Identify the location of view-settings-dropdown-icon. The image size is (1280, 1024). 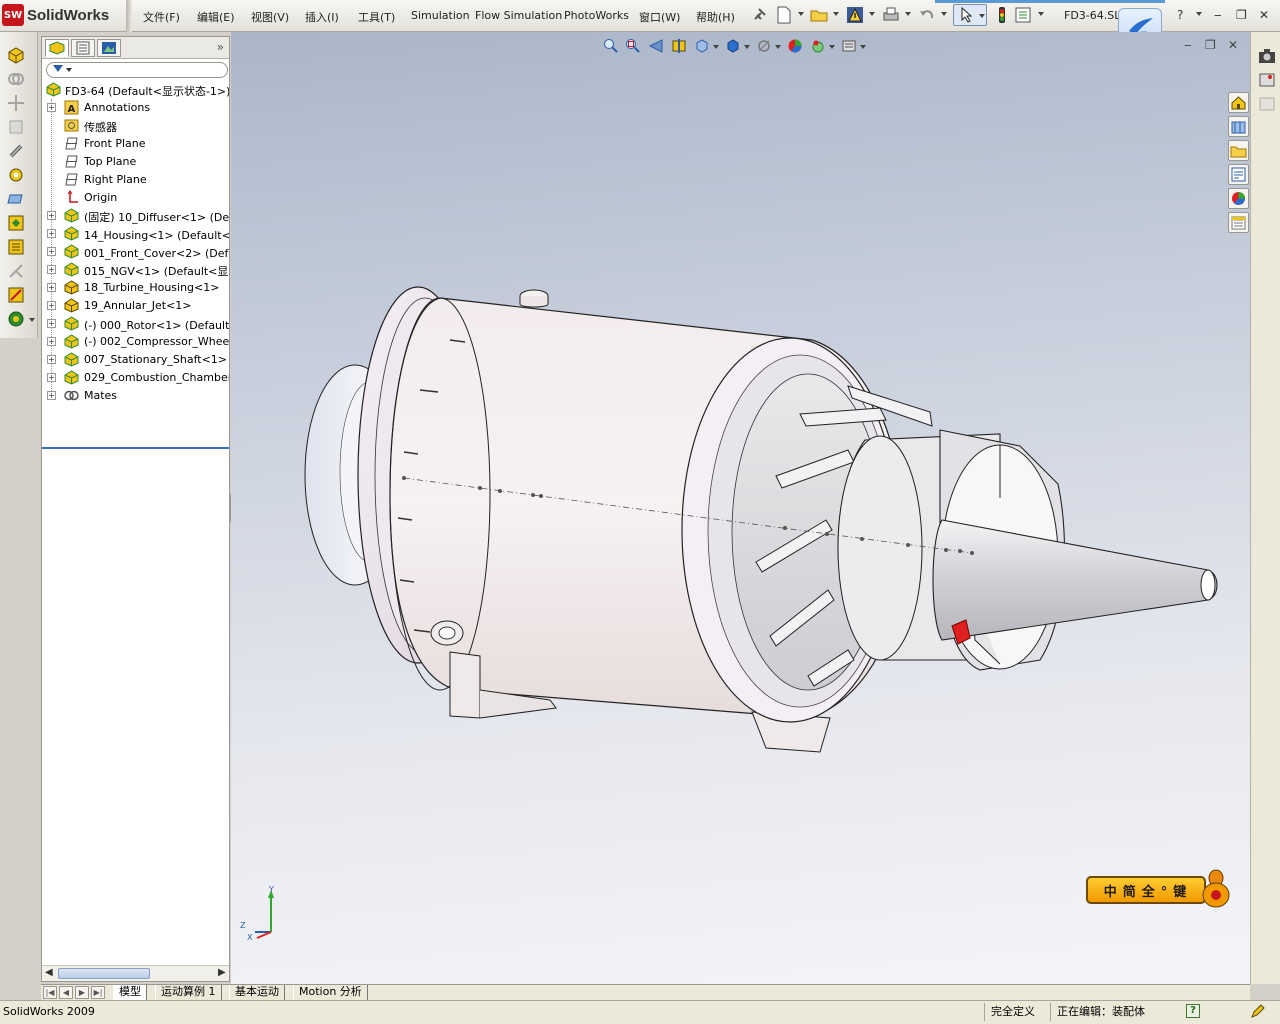
(863, 47).